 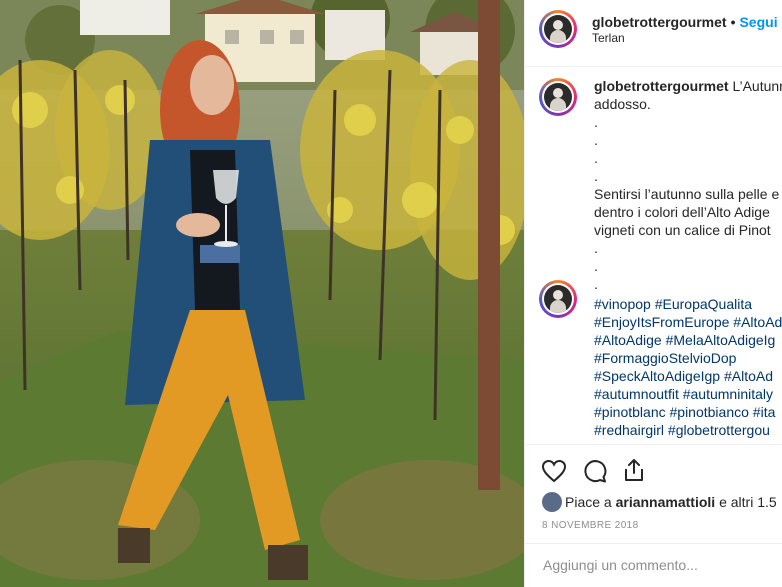 What do you see at coordinates (659, 22) in the screenshot?
I see `header-username: globetrottergourmet` at bounding box center [659, 22].